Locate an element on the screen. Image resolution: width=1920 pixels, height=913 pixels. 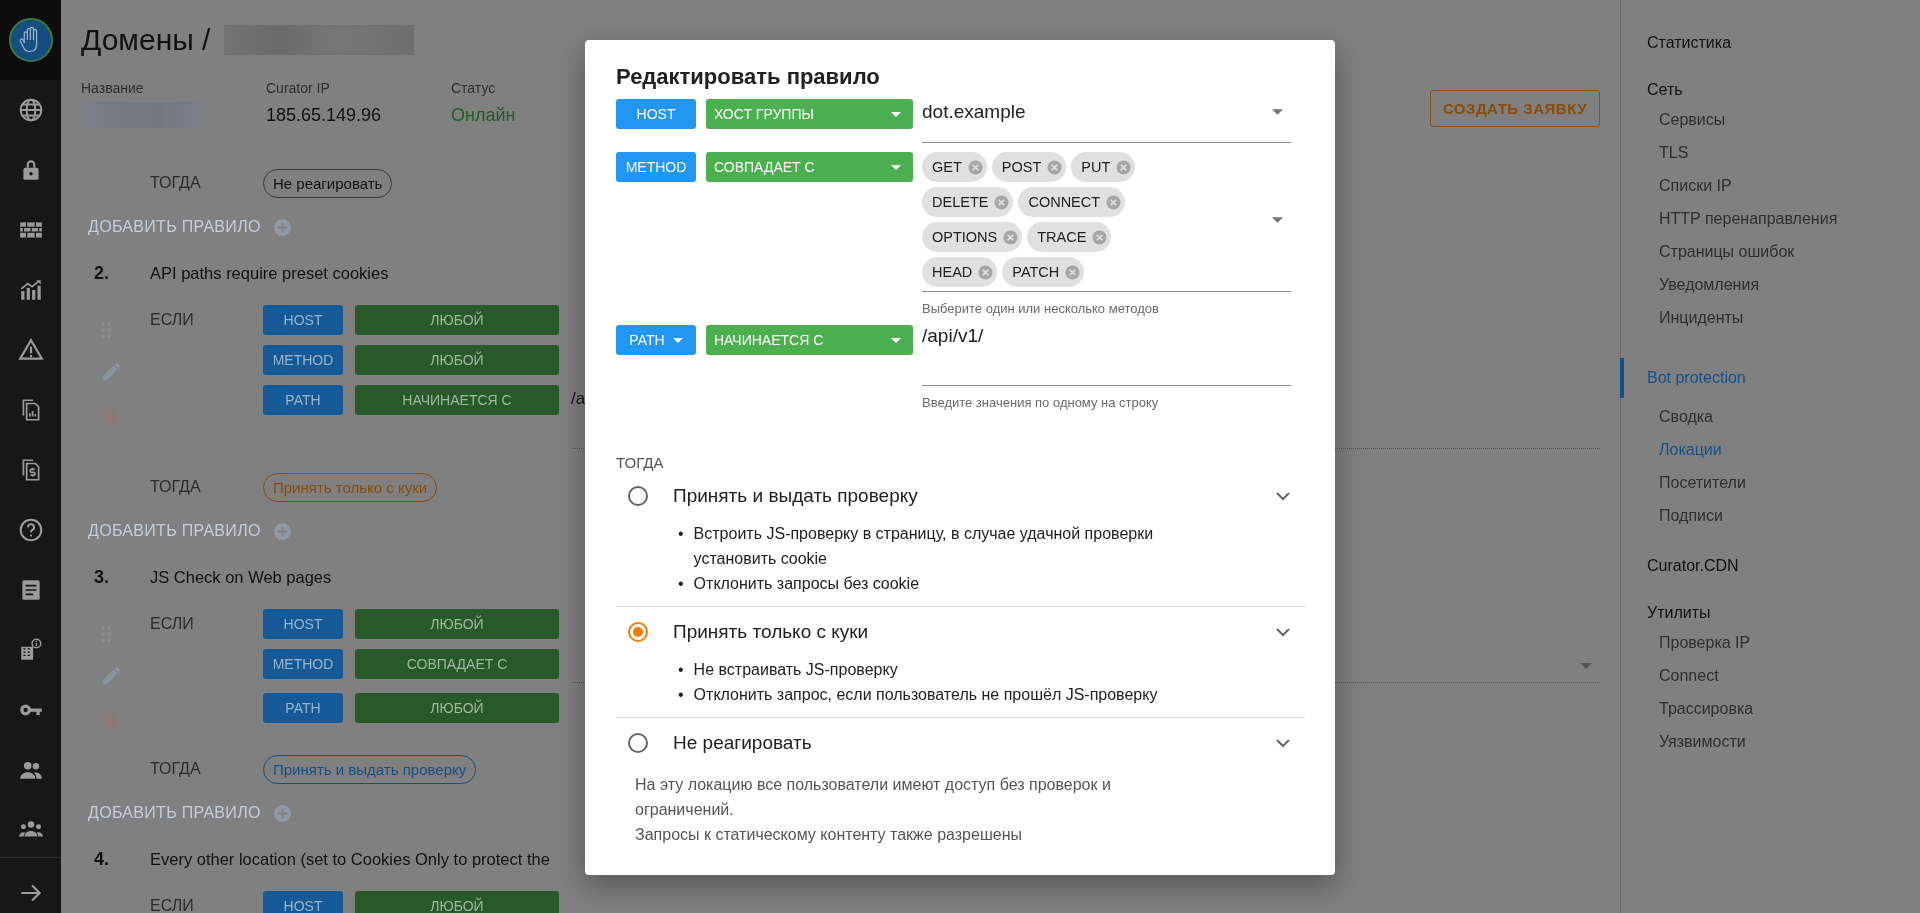
method-chip: OPTIONS is located at coordinates (972, 237).